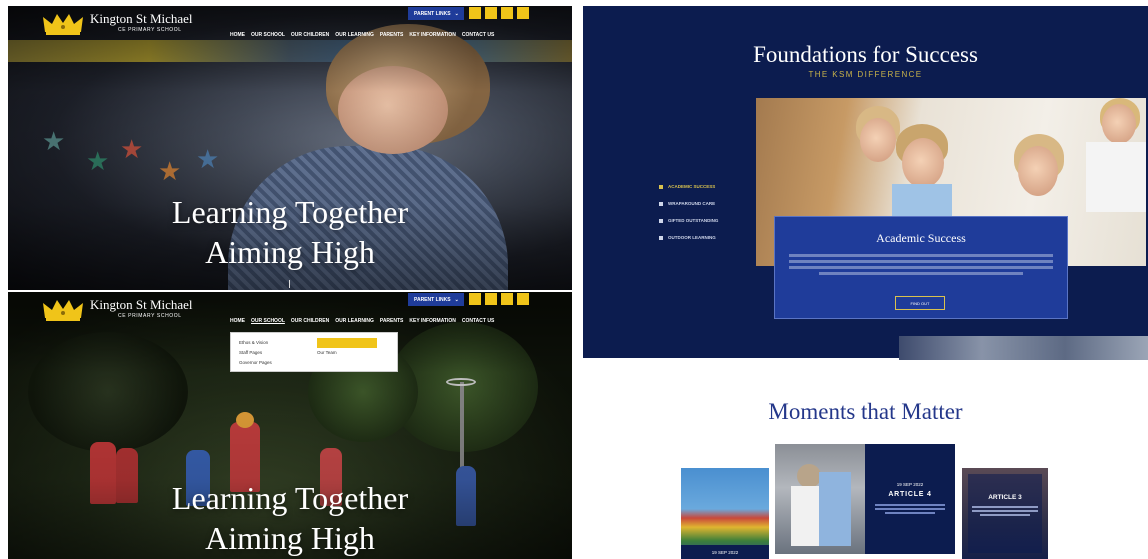 The height and width of the screenshot is (559, 1148). What do you see at coordinates (692, 203) in the screenshot?
I see `menu-item-label: WRAPAROUND CARE` at bounding box center [692, 203].